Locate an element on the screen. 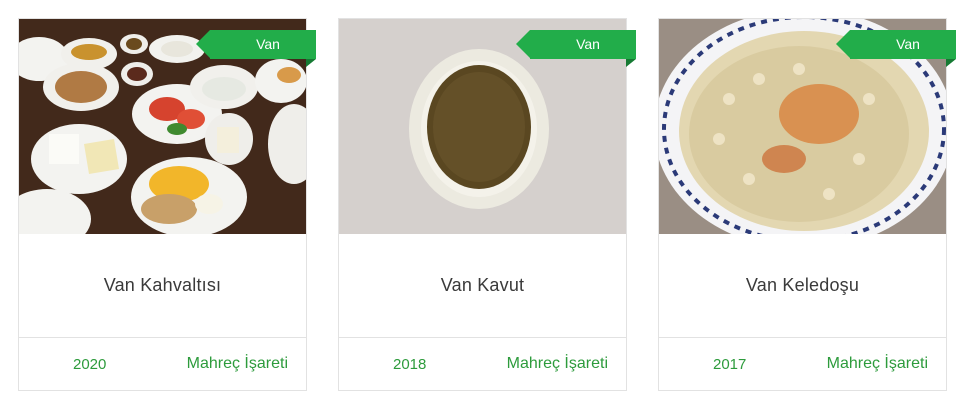  card-footer: 2020 Mahreç İşareti is located at coordinates (162, 363).